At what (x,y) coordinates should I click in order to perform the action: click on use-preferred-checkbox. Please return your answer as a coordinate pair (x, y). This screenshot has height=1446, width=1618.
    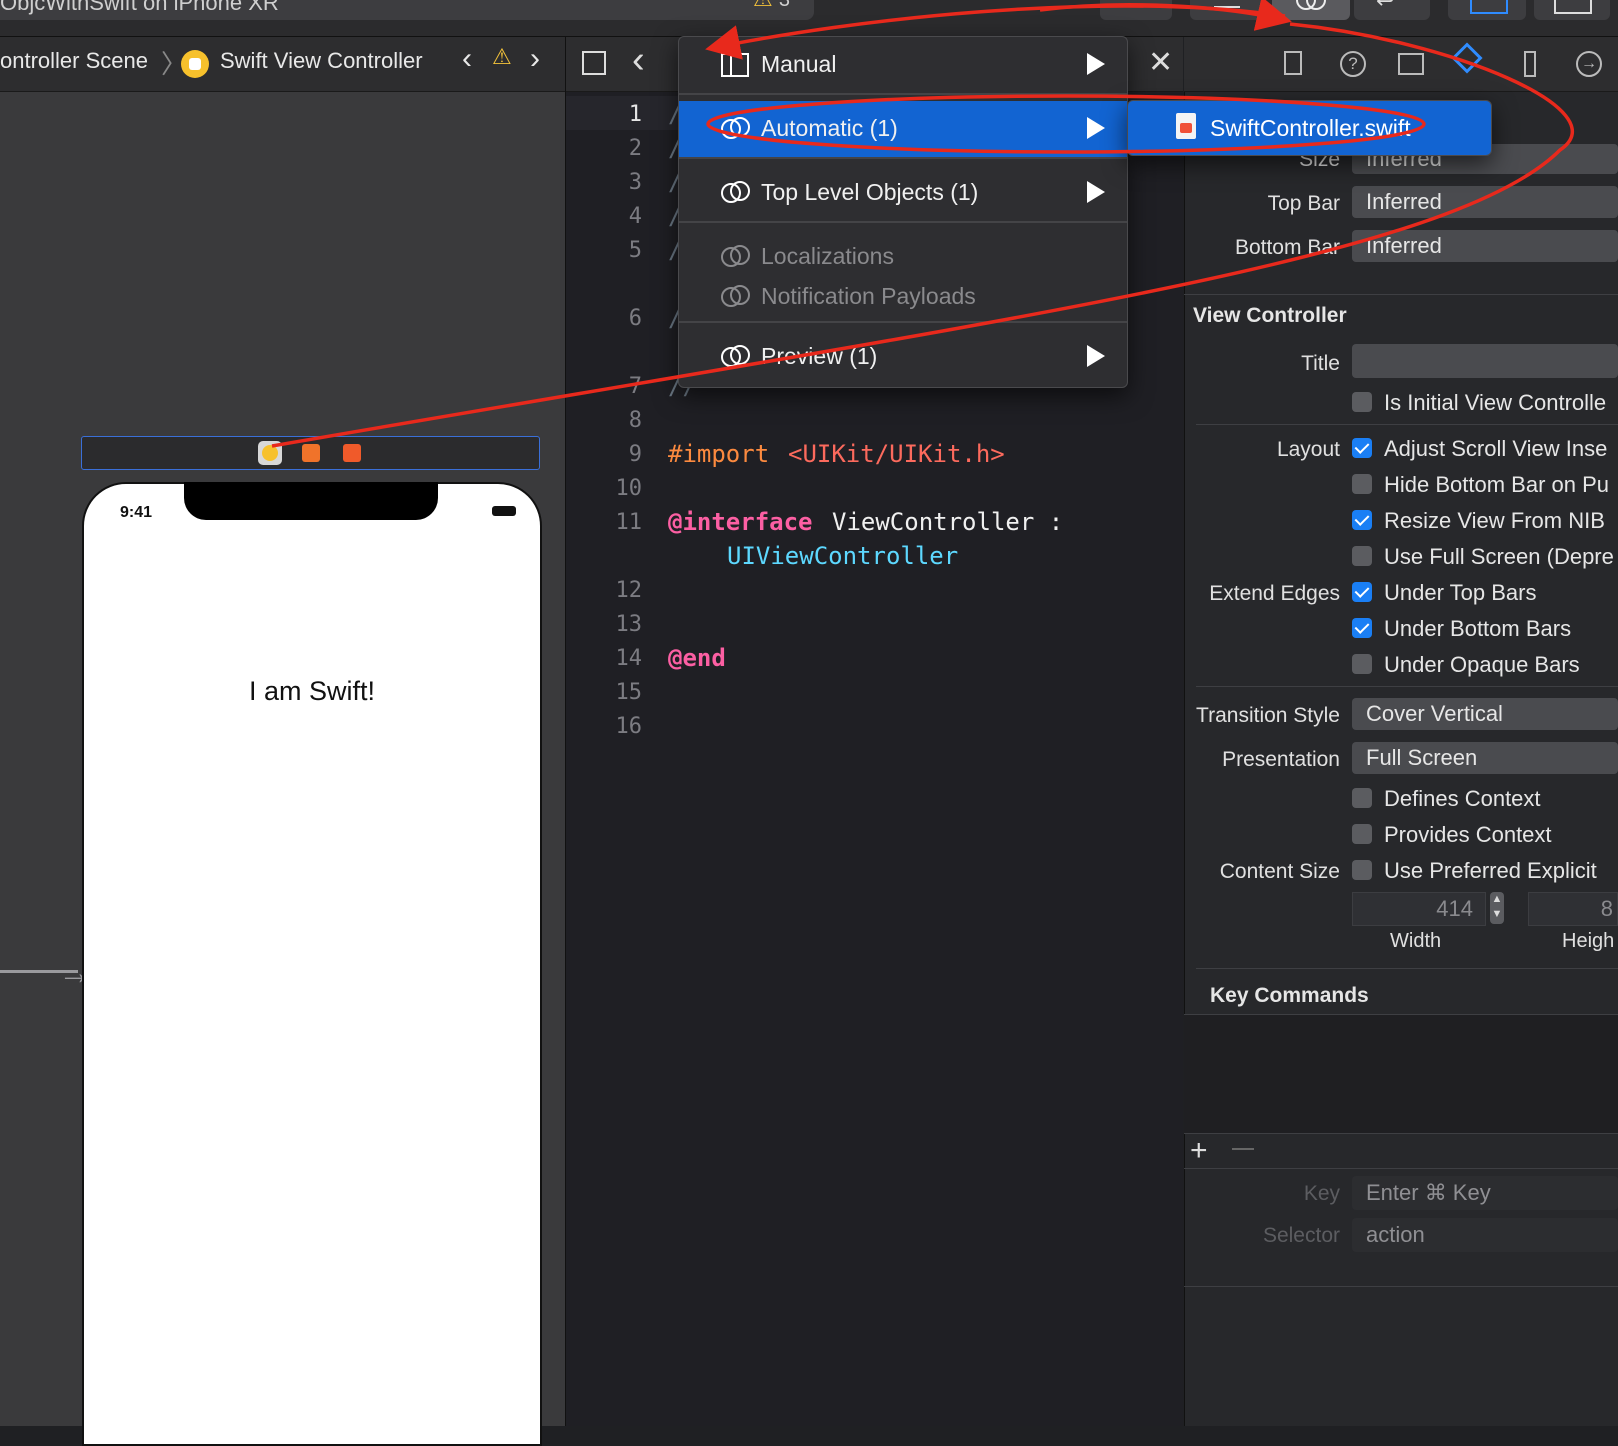
    Looking at the image, I should click on (1362, 870).